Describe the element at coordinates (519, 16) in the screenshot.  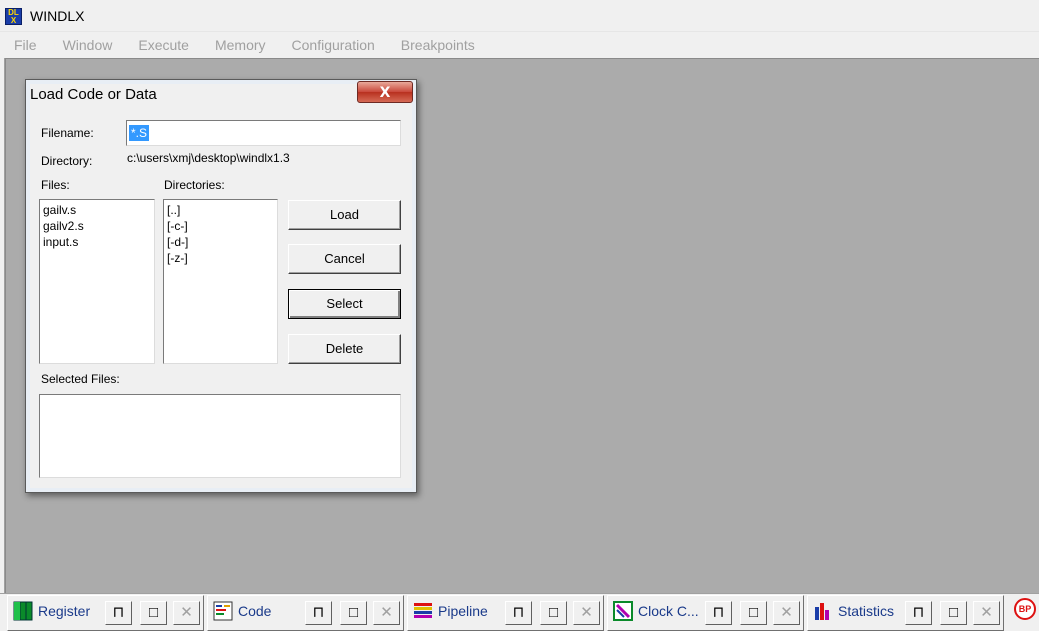
I see `title-bar: DL X WINDLX` at that location.